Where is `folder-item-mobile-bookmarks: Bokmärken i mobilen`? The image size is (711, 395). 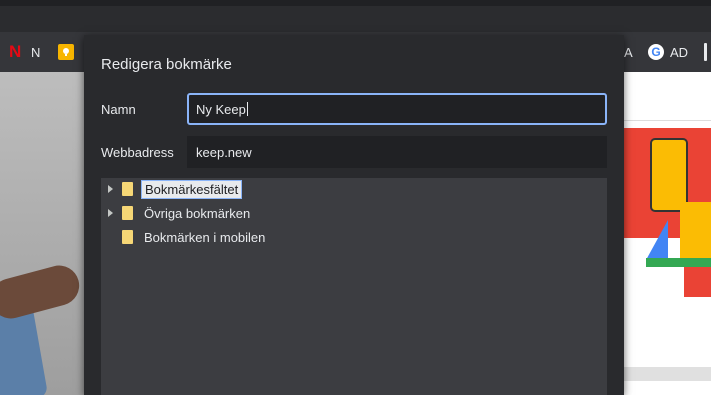
folder-item-mobile-bookmarks: Bokmärken i mobilen is located at coordinates (184, 237).